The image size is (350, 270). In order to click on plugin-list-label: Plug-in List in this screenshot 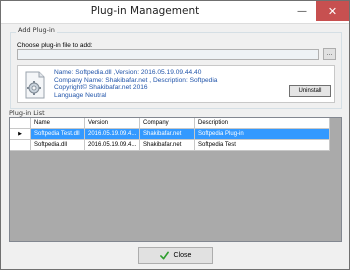, I will do `click(27, 113)`.